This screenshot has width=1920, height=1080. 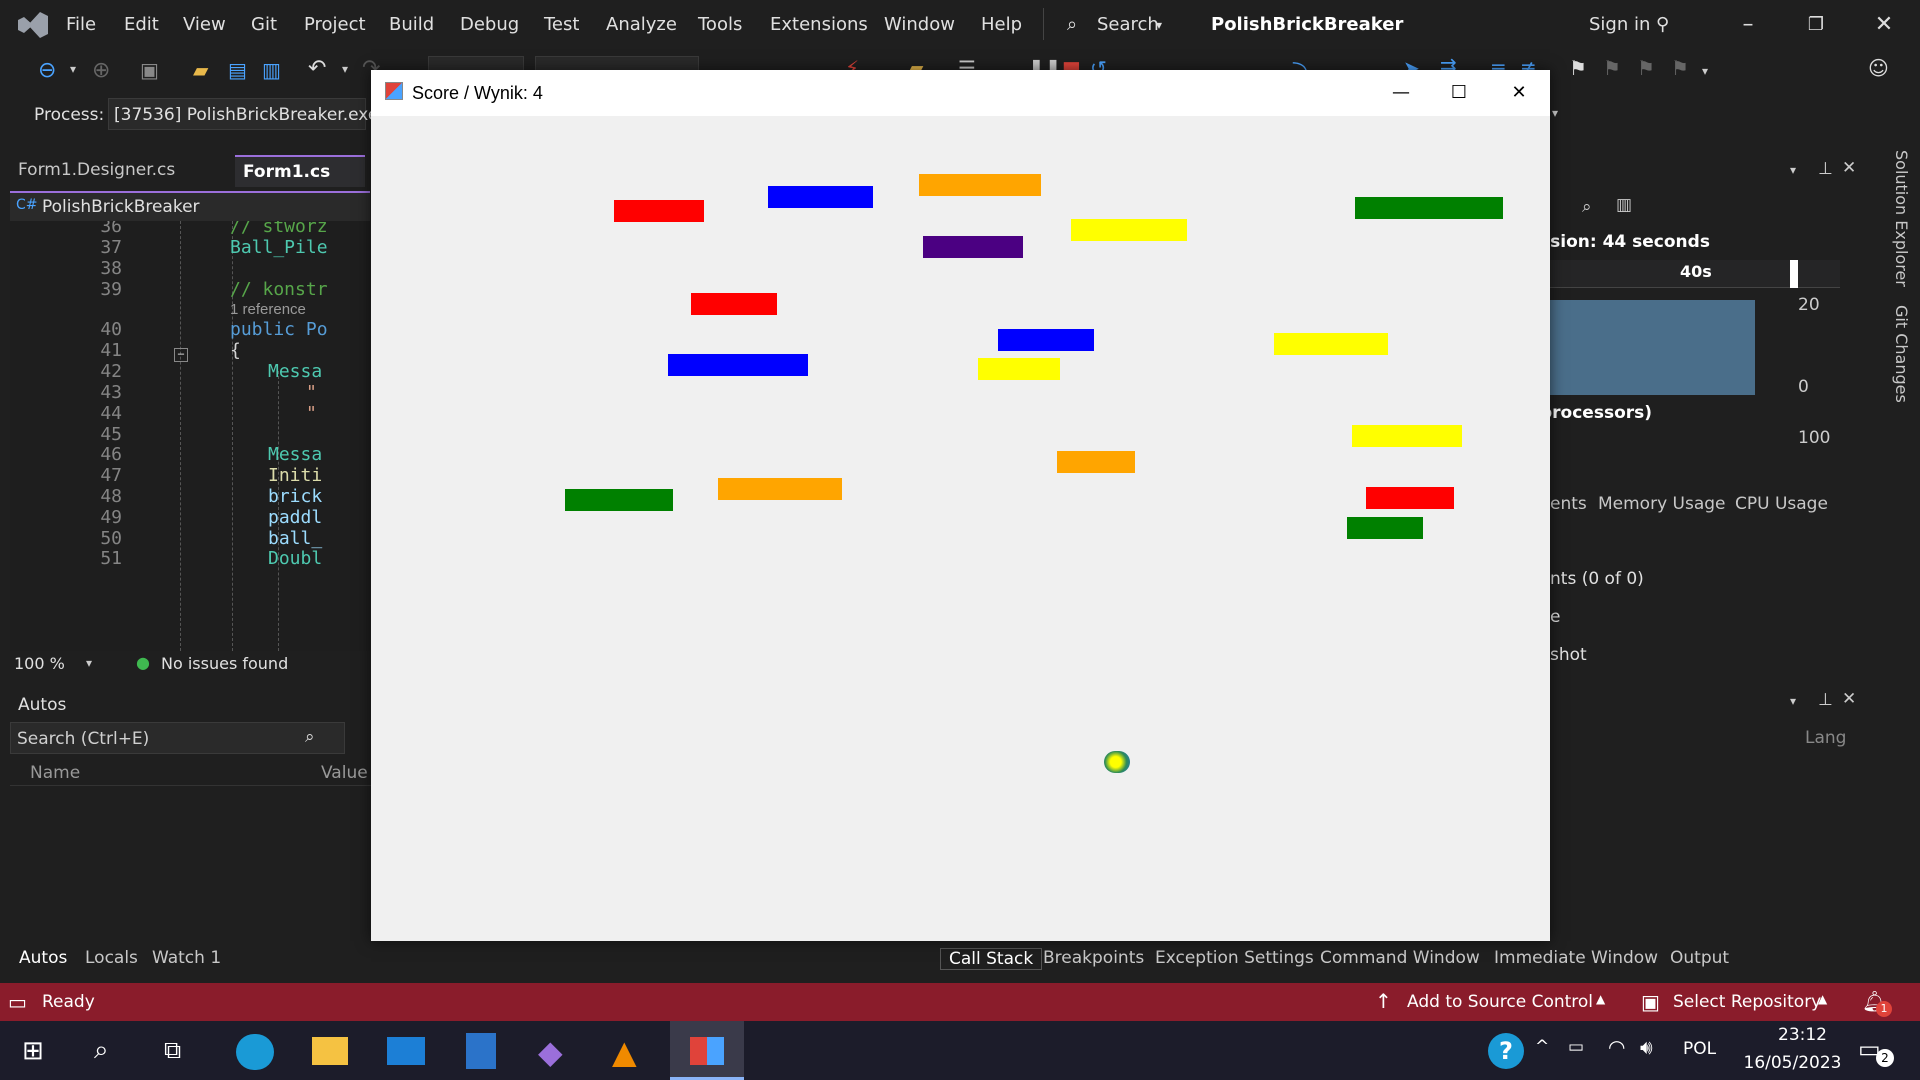 What do you see at coordinates (1699, 1049) in the screenshot?
I see `input-language: POL` at bounding box center [1699, 1049].